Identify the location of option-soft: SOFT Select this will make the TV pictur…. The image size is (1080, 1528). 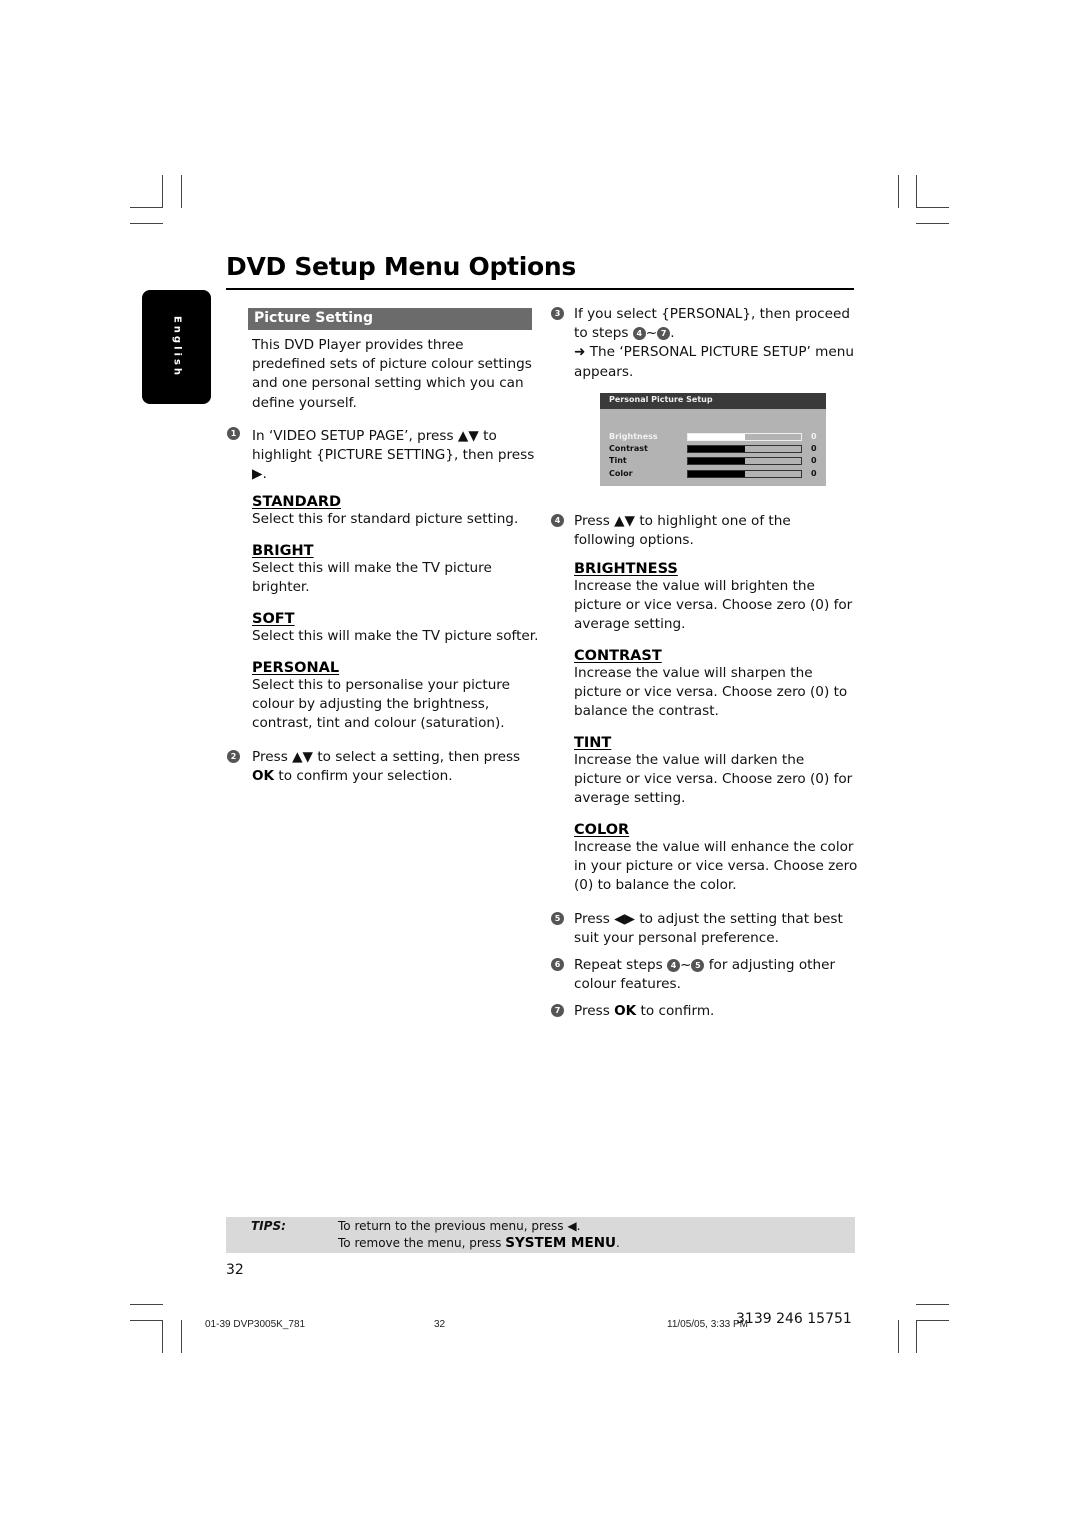
(397, 628).